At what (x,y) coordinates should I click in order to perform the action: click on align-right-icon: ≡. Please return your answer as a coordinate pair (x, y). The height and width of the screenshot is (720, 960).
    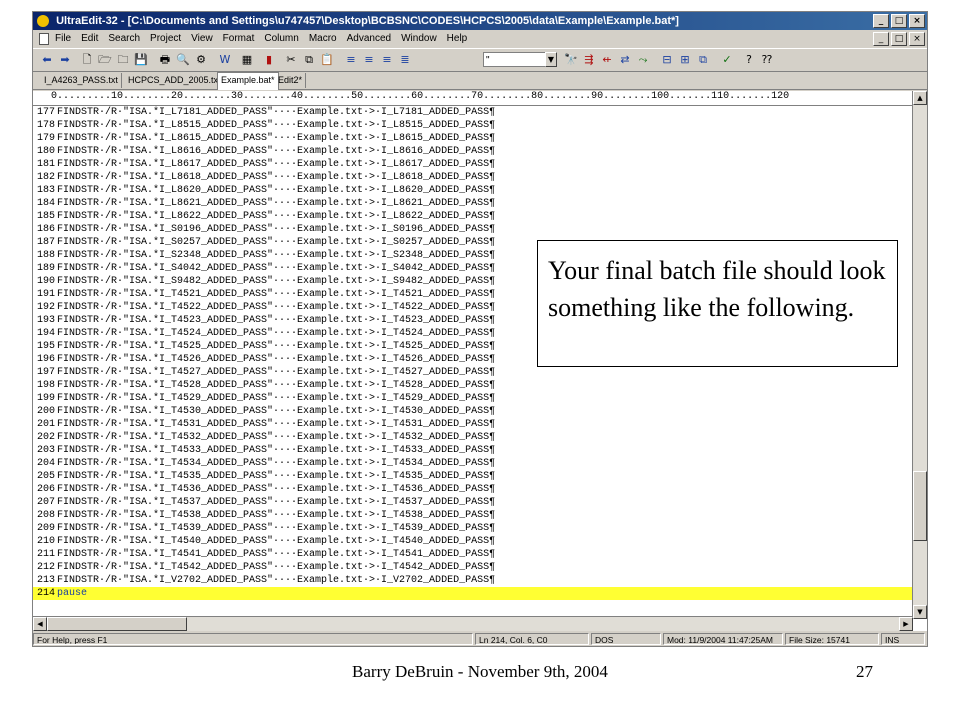
    Looking at the image, I should click on (387, 60).